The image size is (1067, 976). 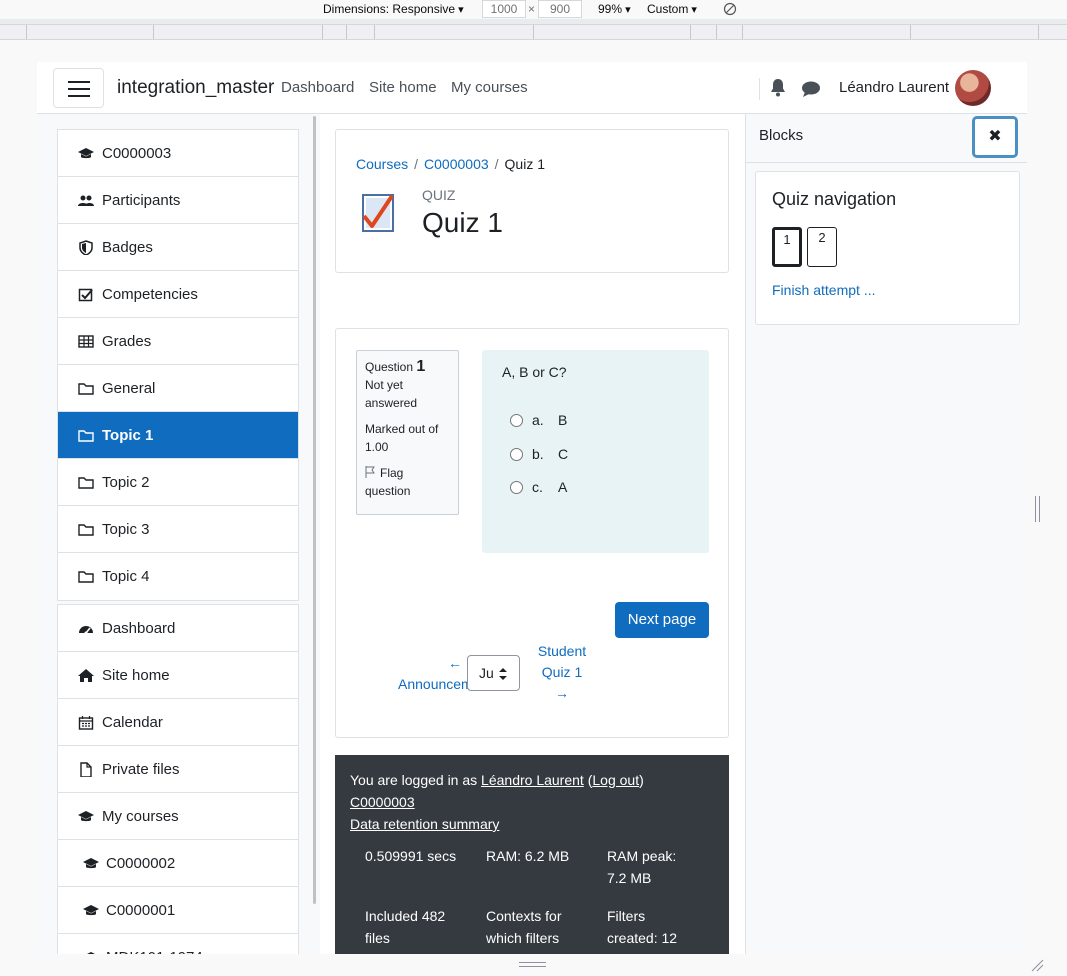 I want to click on sidebar-item-topic-4: Topic 4, so click(x=178, y=576).